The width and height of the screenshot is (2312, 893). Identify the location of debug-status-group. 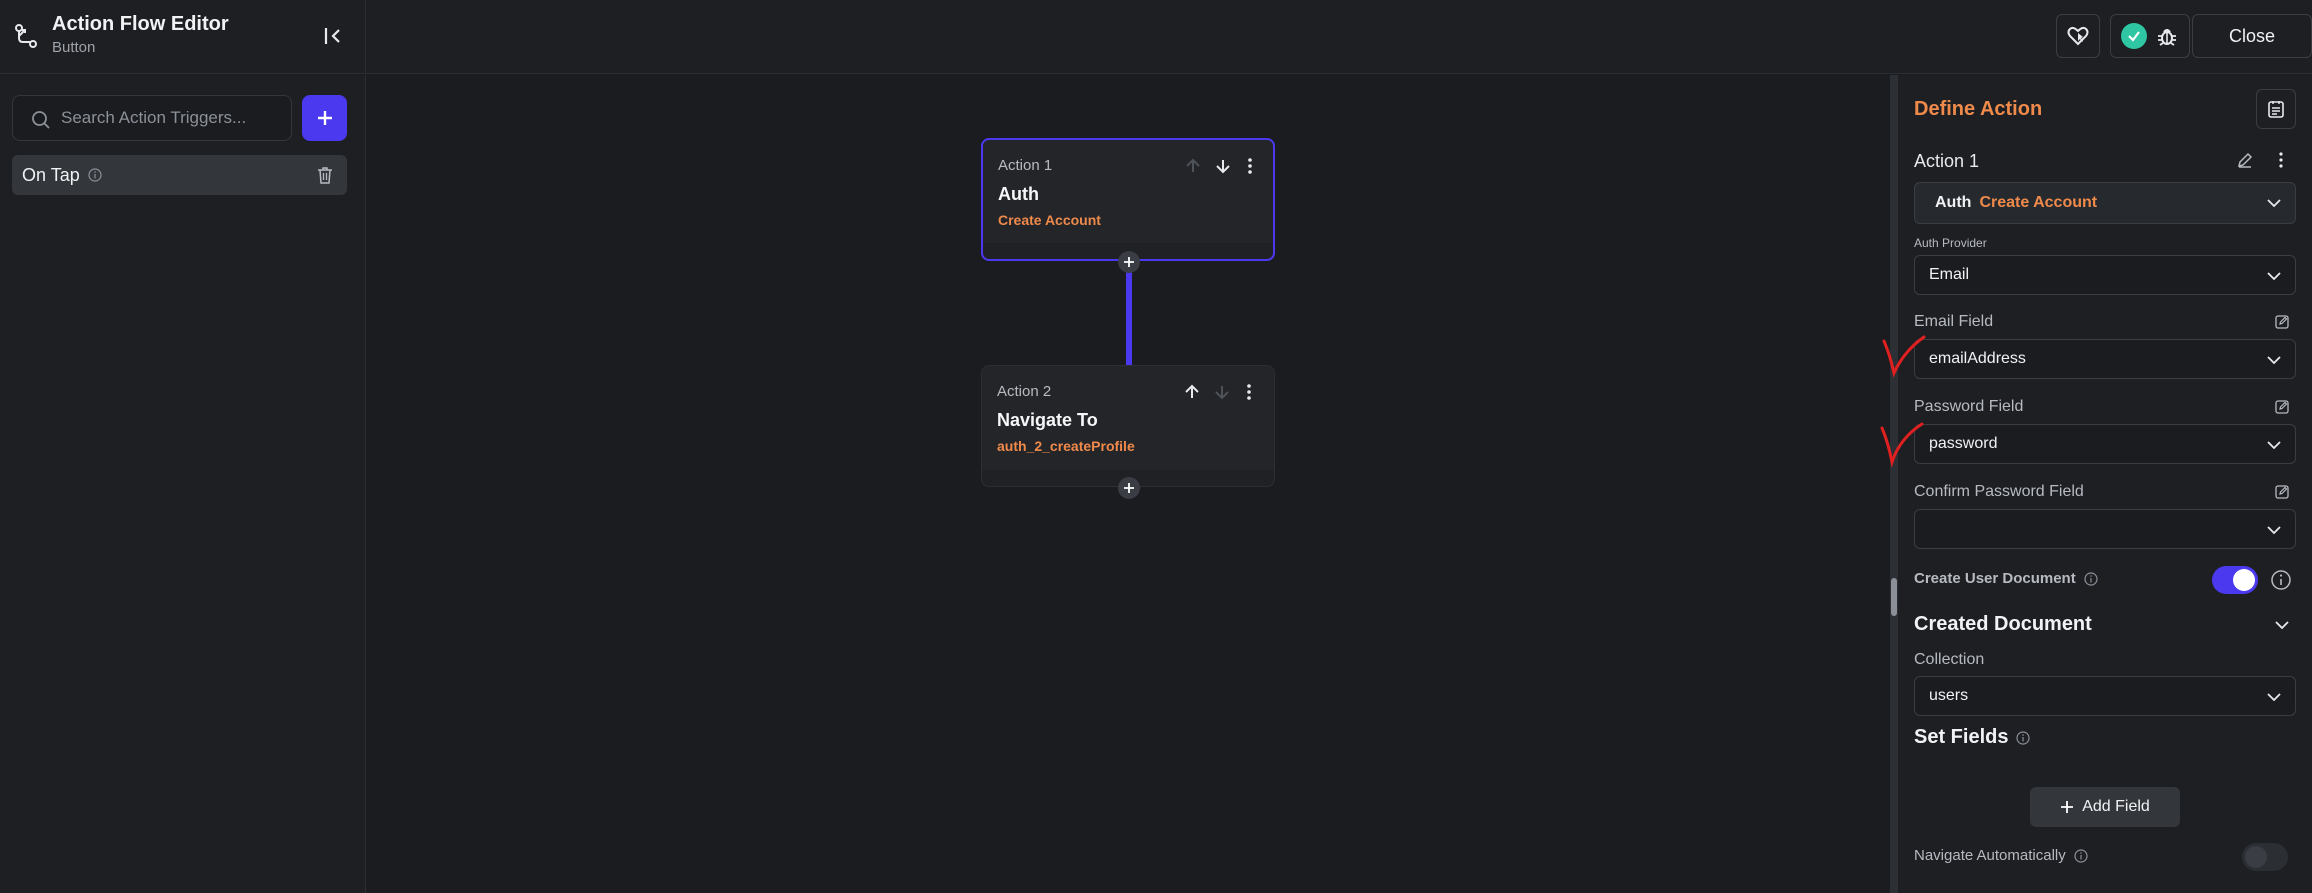
(2150, 36).